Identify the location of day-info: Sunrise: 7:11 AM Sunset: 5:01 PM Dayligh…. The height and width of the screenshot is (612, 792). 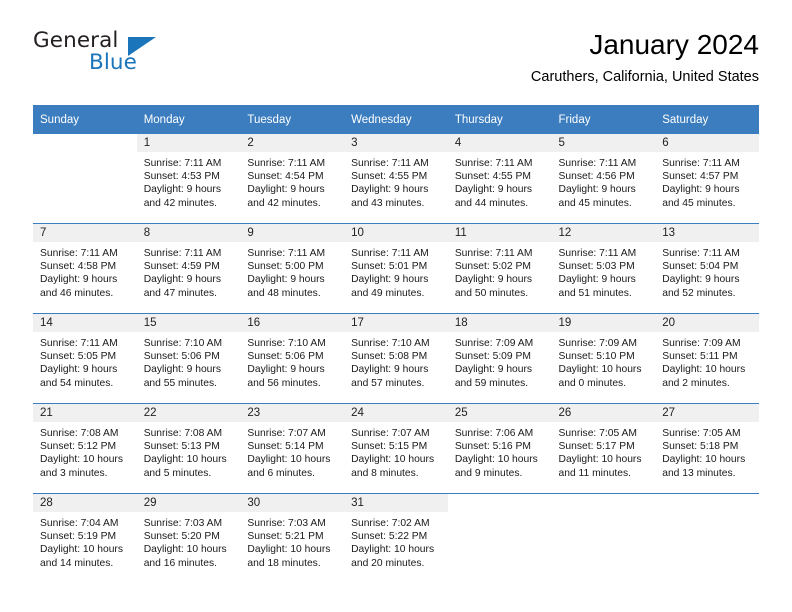
(396, 271).